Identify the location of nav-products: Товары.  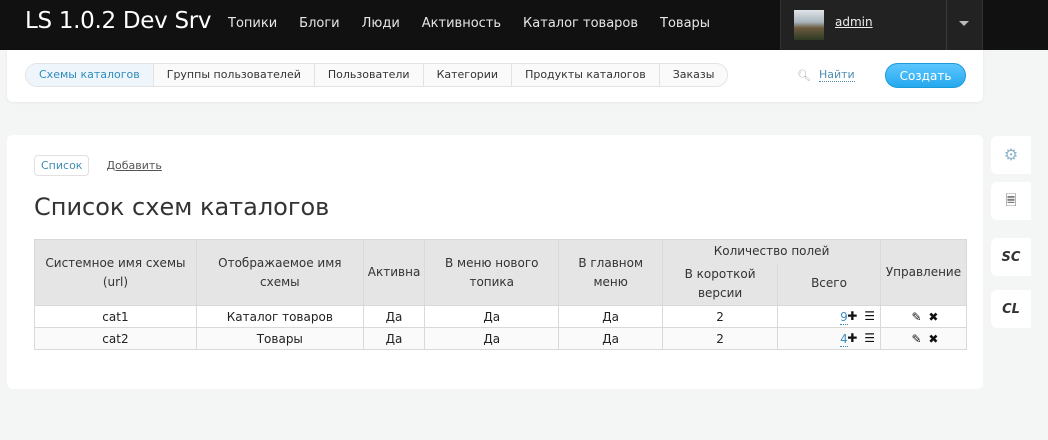
(685, 23).